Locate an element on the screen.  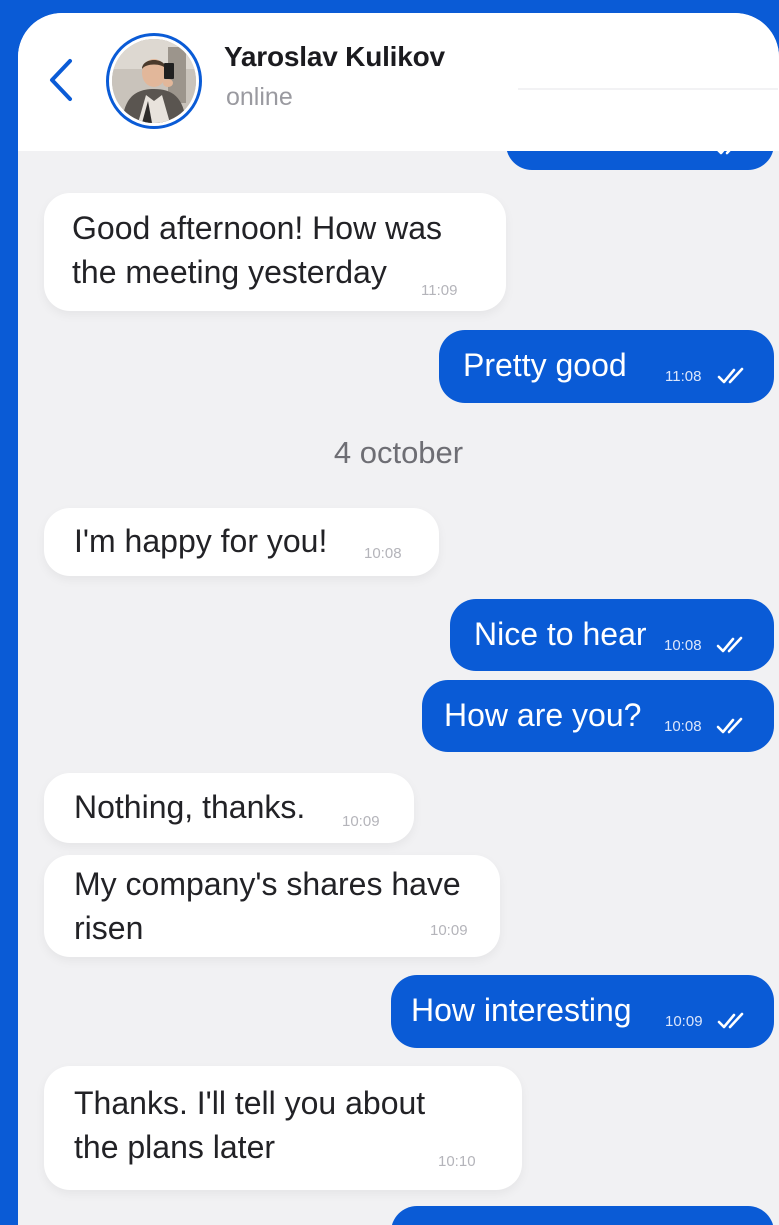
contact-status: online is located at coordinates (259, 97).